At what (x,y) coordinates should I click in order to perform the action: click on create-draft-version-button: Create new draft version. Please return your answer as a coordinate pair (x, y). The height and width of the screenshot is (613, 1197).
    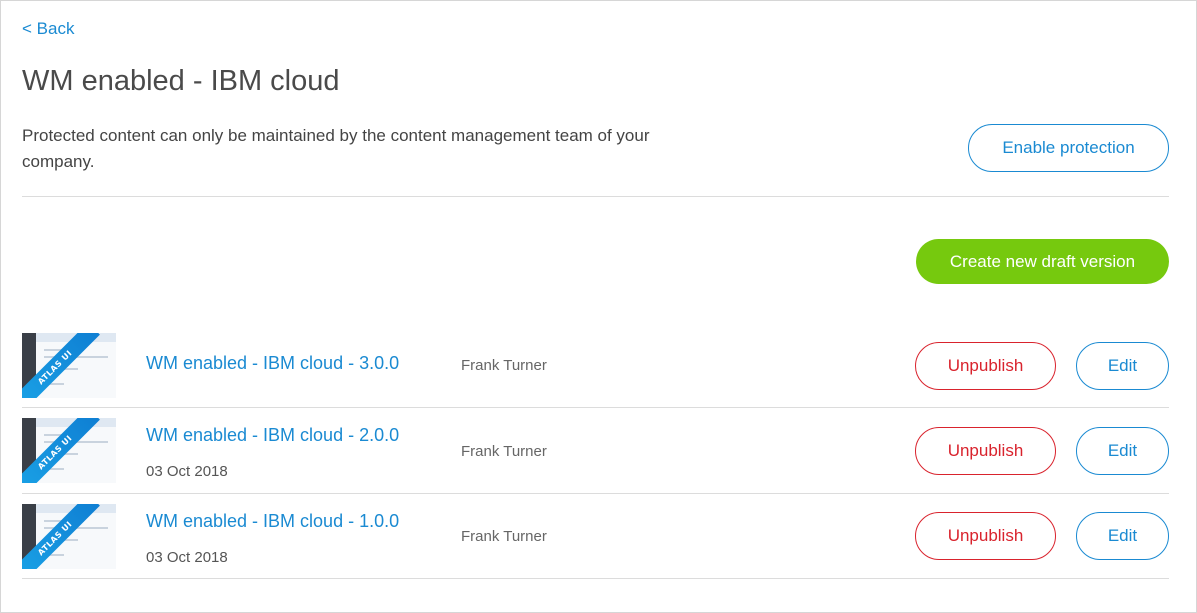
    Looking at the image, I should click on (1042, 261).